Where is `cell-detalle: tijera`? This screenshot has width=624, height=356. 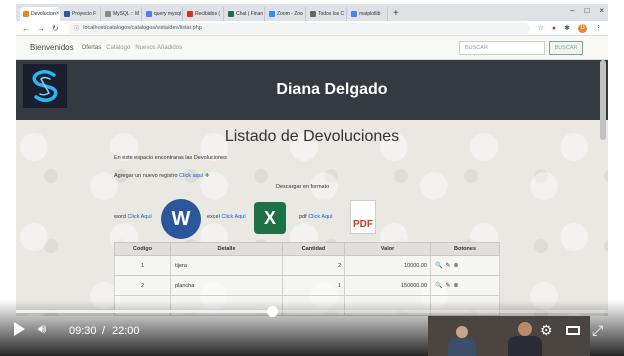
cell-detalle: tijera is located at coordinates (226, 265).